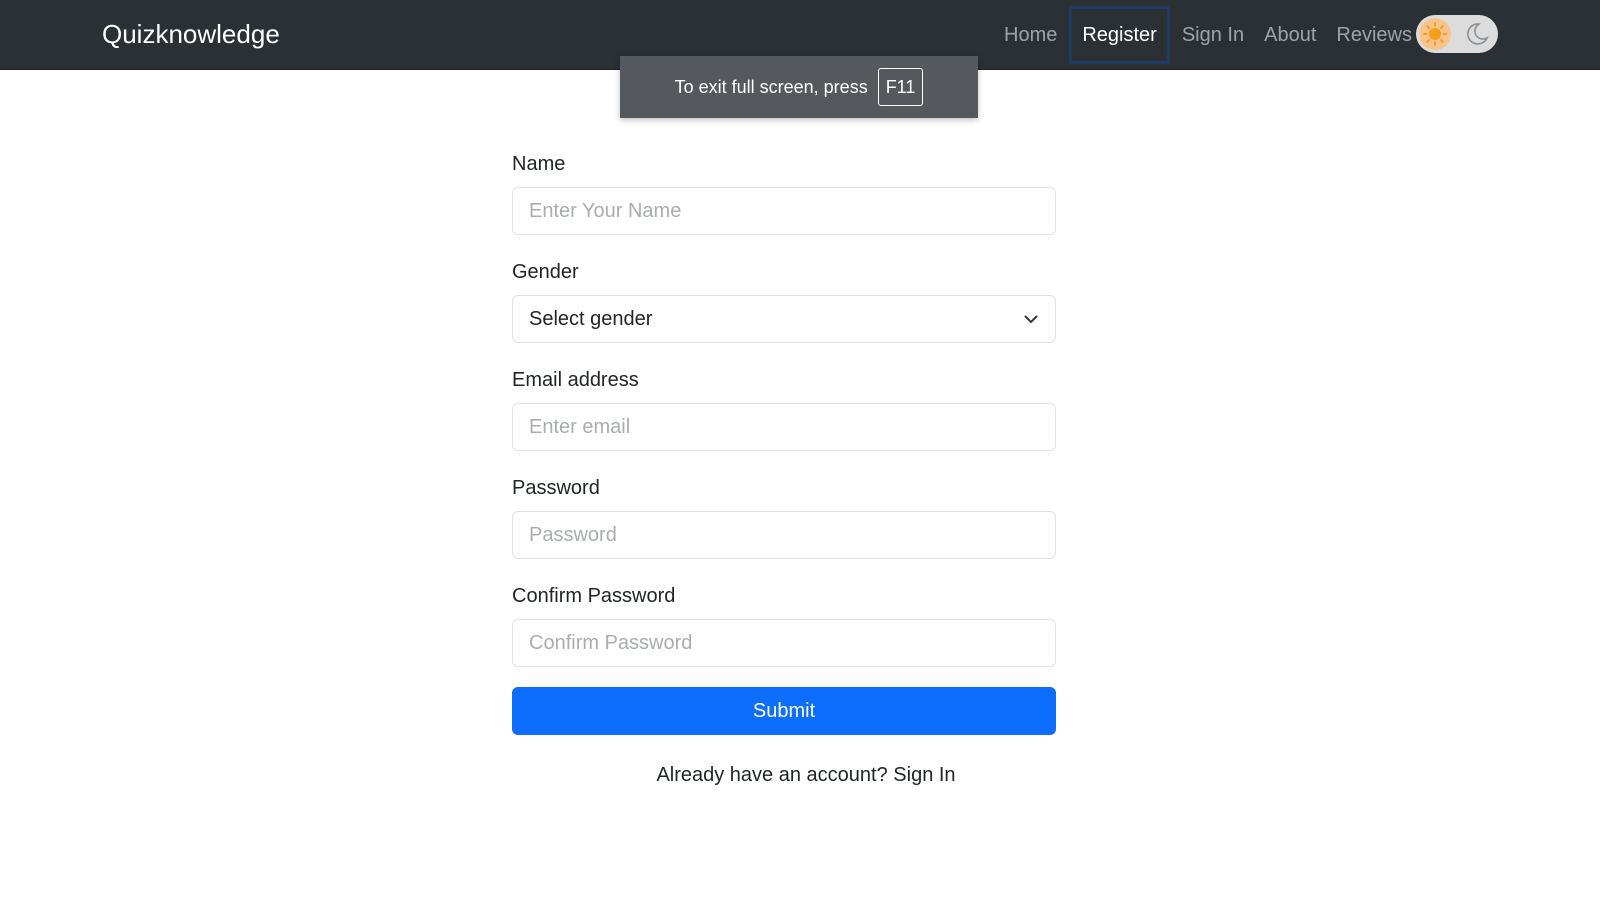 The height and width of the screenshot is (900, 1600). What do you see at coordinates (591, 318) in the screenshot?
I see `gender-selected-value: Select gender` at bounding box center [591, 318].